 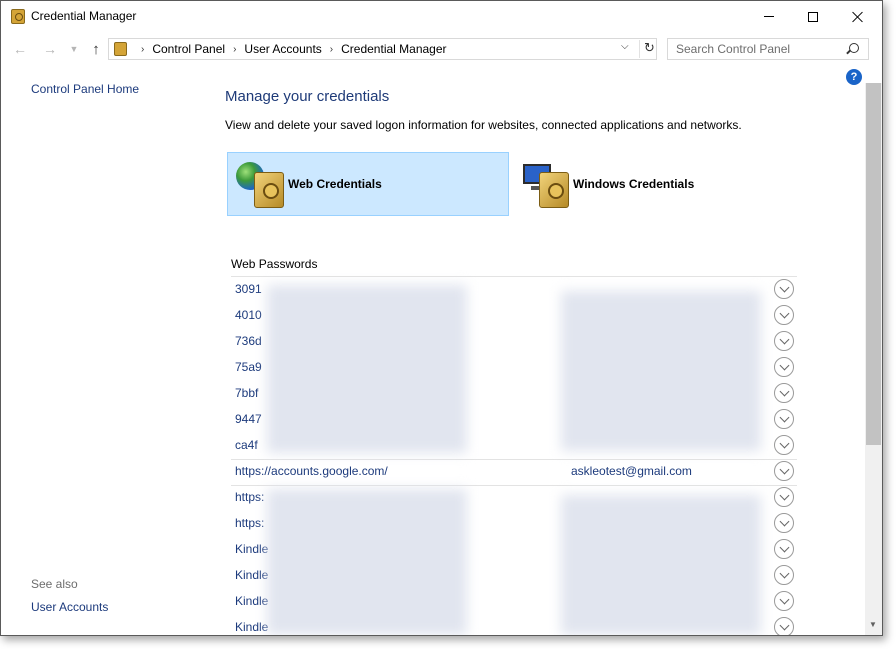 What do you see at coordinates (854, 77) in the screenshot?
I see `help-icon: ?` at bounding box center [854, 77].